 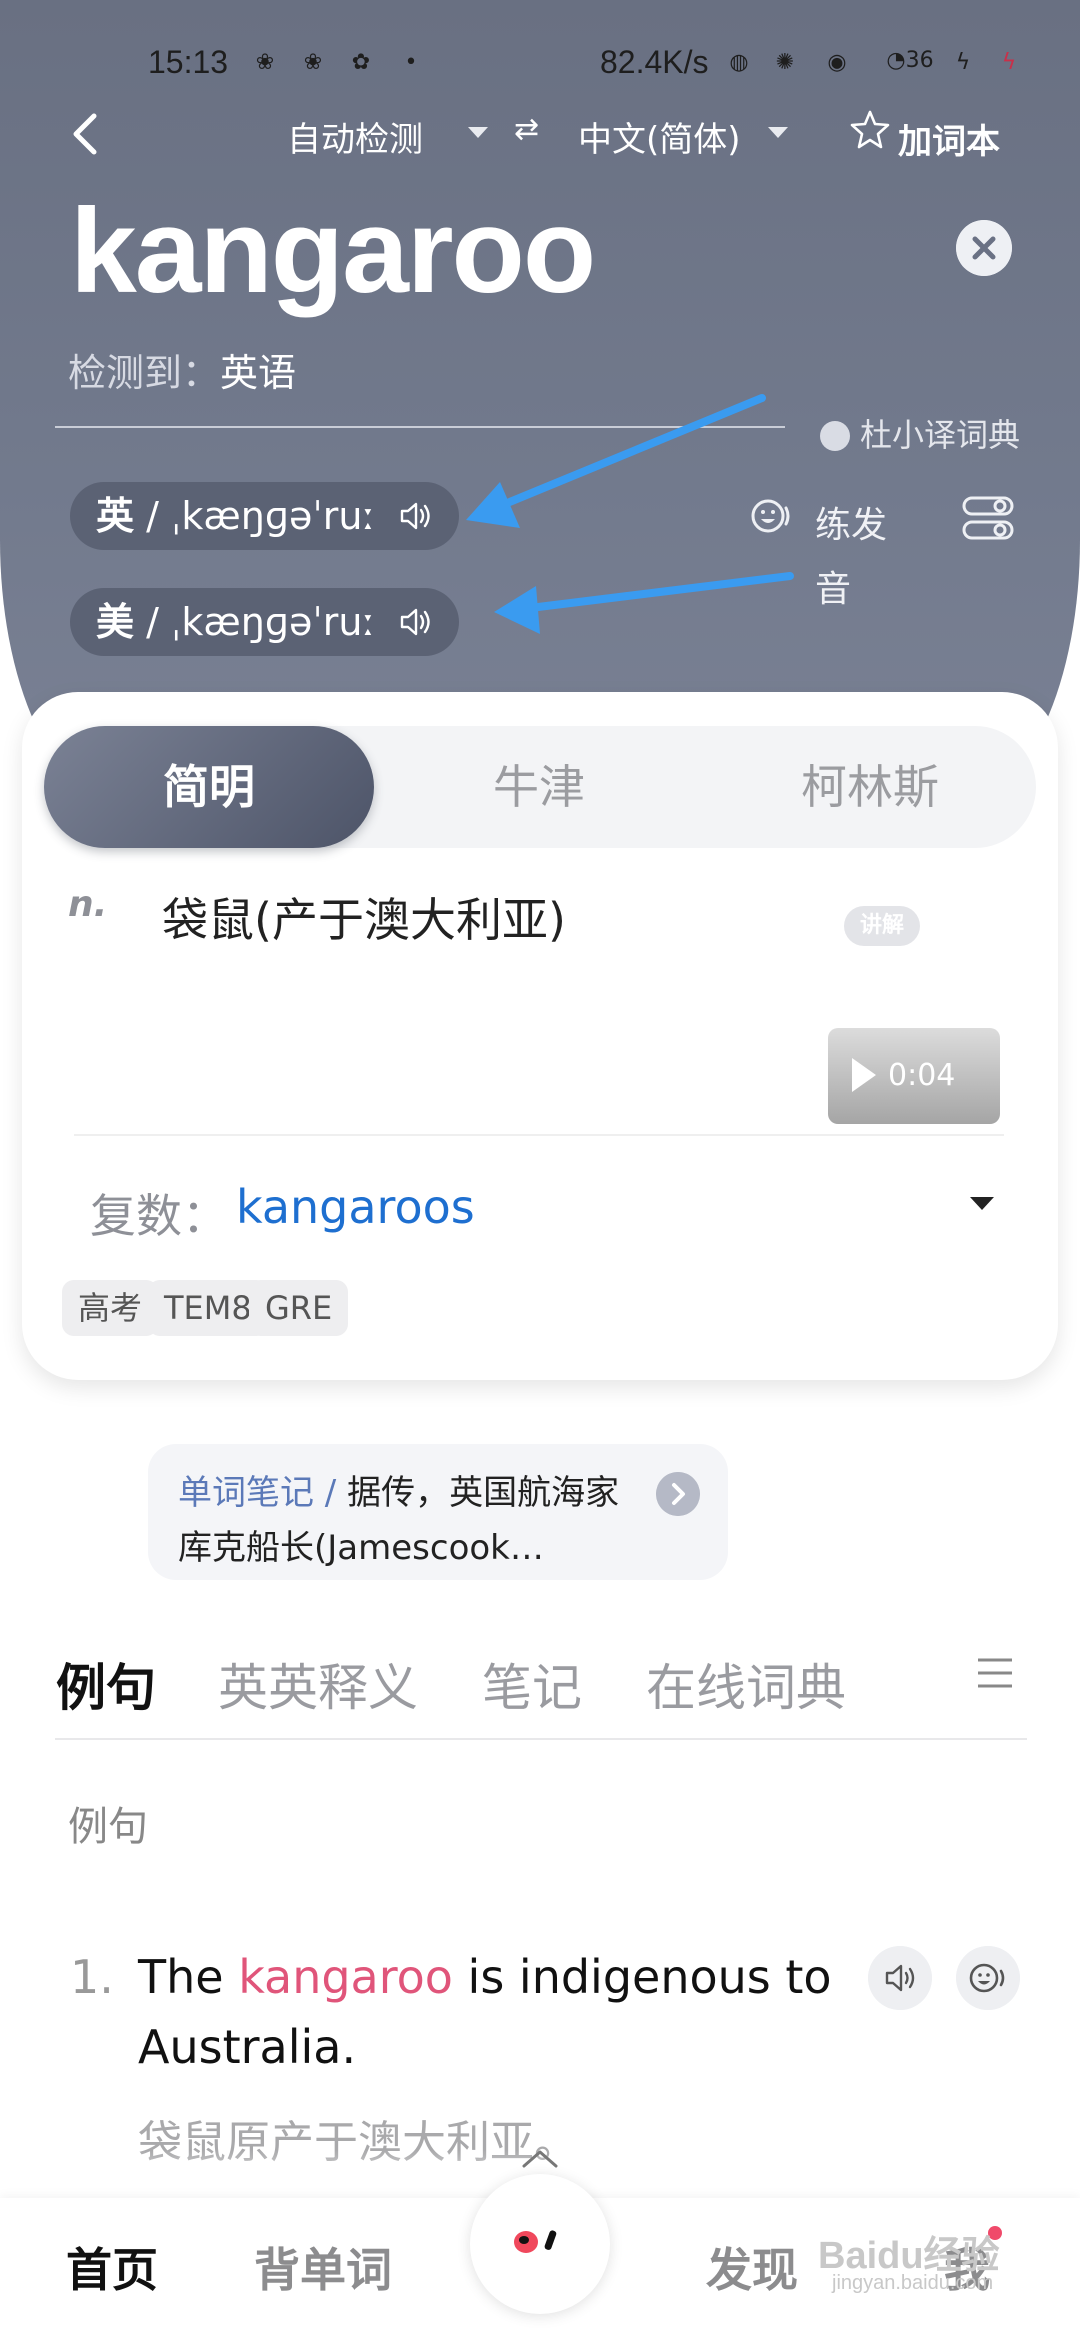 I want to click on signal-icon: ◉, so click(x=837, y=62).